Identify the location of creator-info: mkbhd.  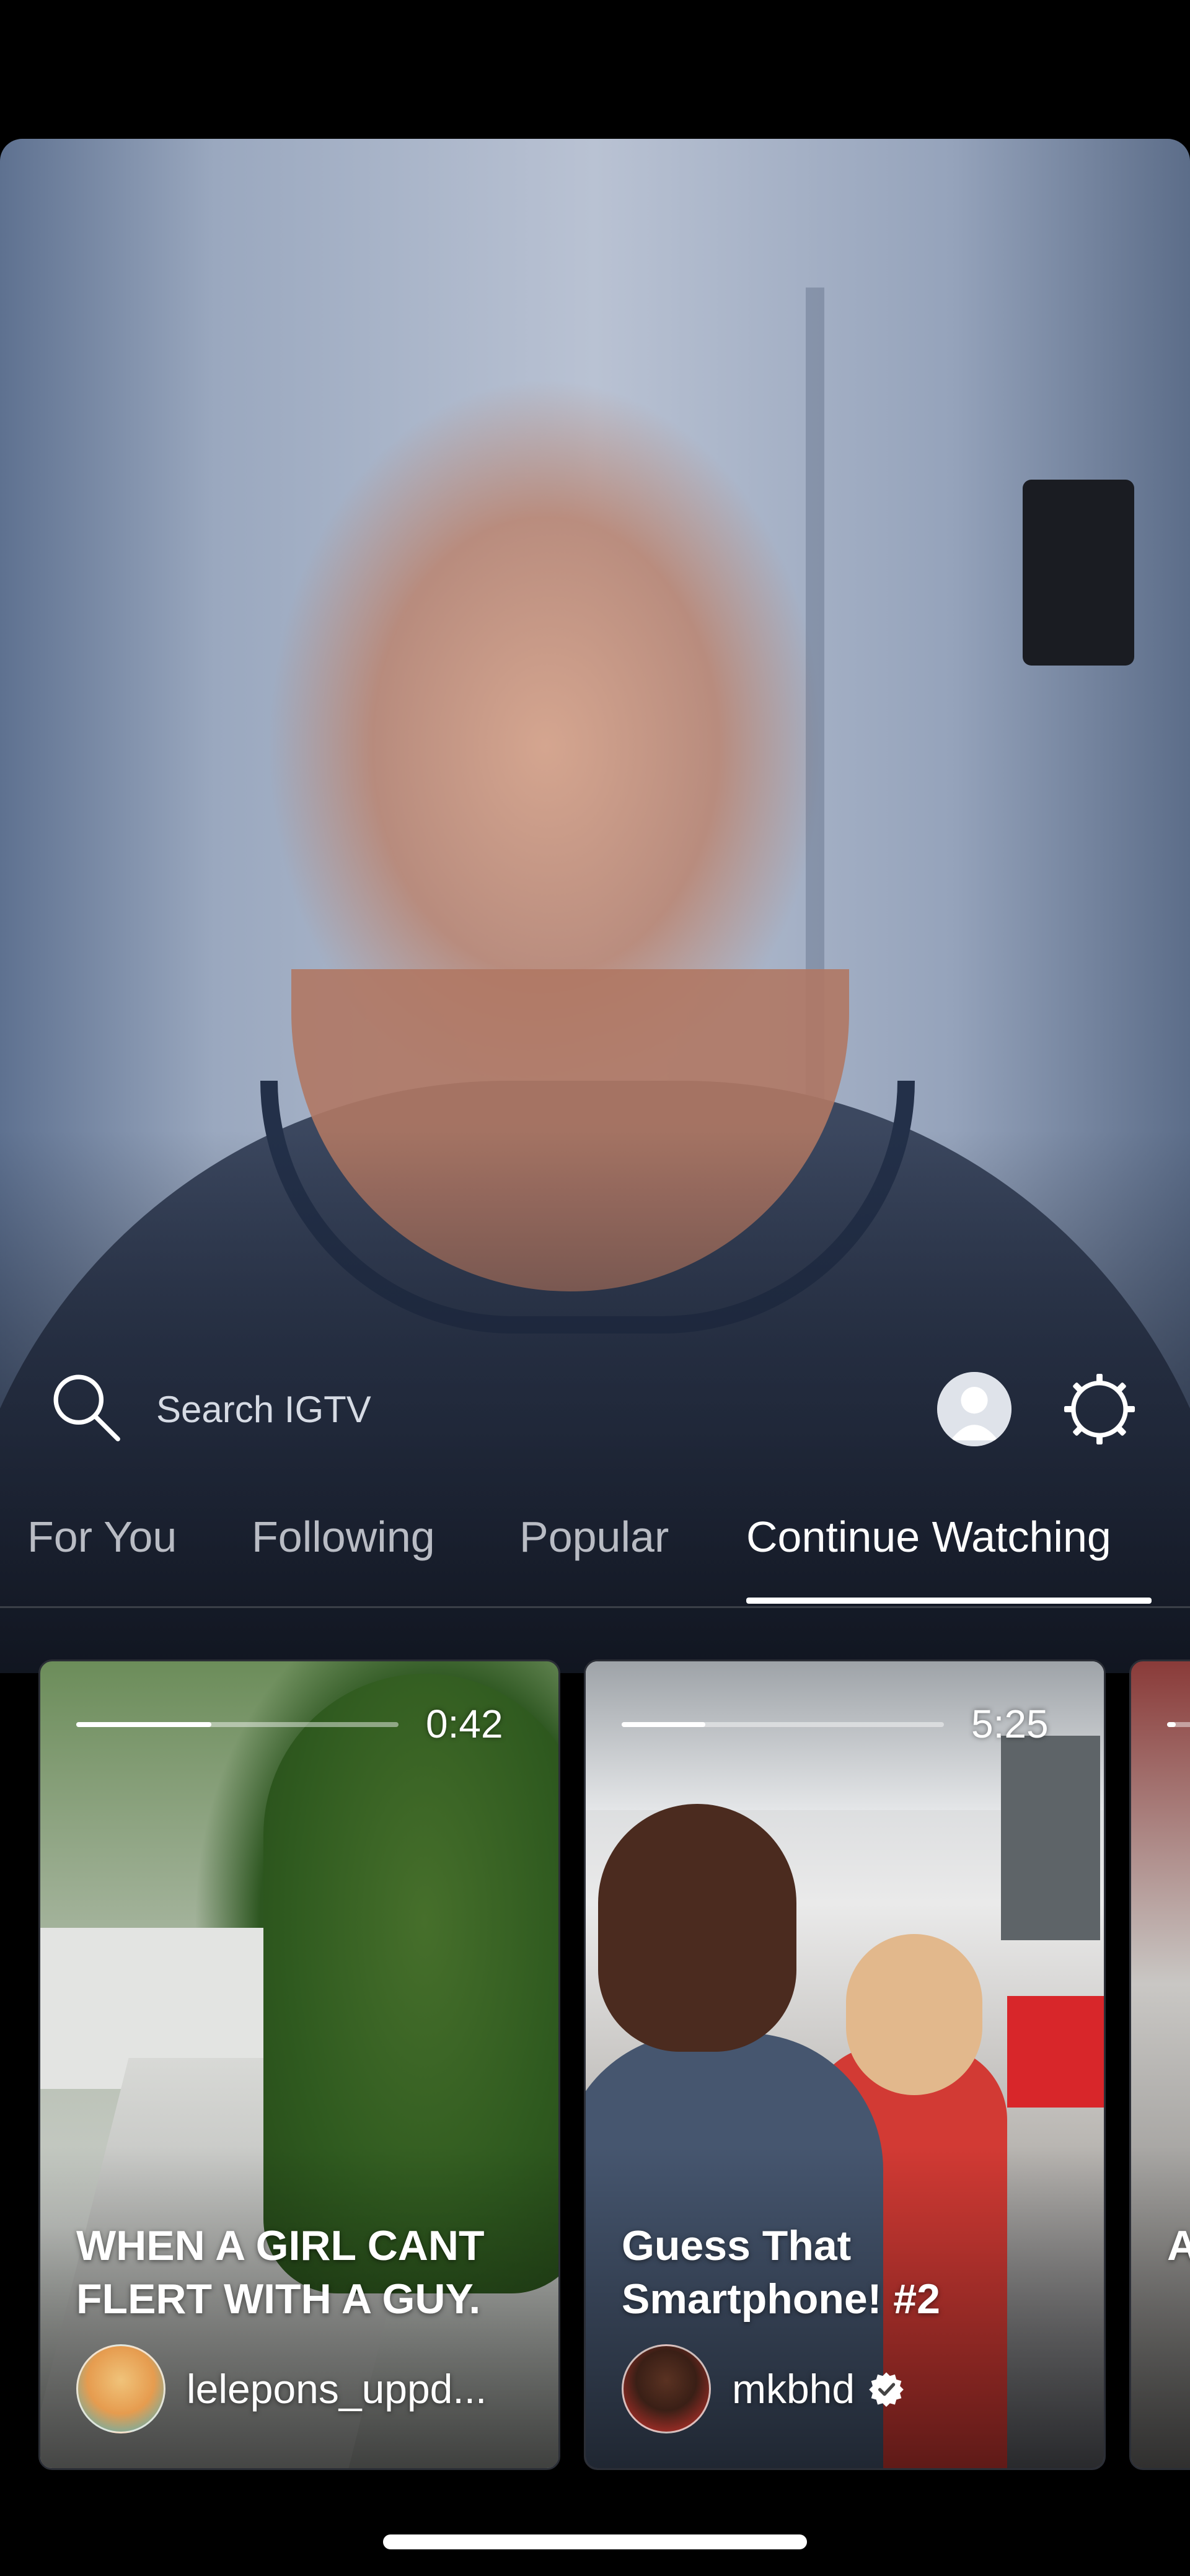
(763, 2389).